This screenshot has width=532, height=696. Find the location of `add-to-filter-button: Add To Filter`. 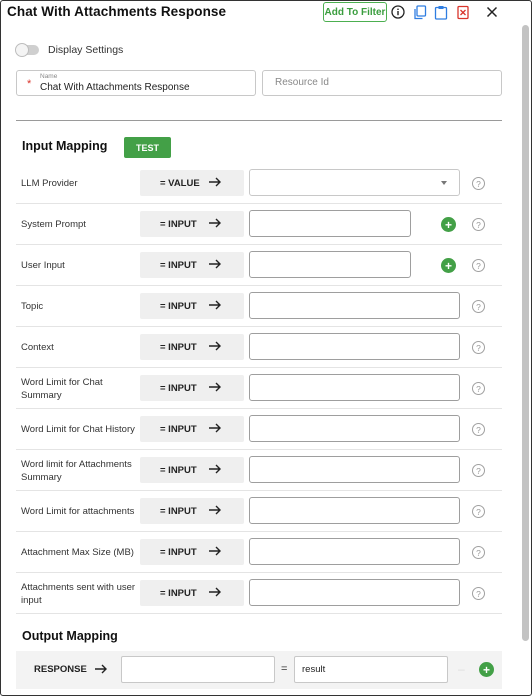

add-to-filter-button: Add To Filter is located at coordinates (355, 12).